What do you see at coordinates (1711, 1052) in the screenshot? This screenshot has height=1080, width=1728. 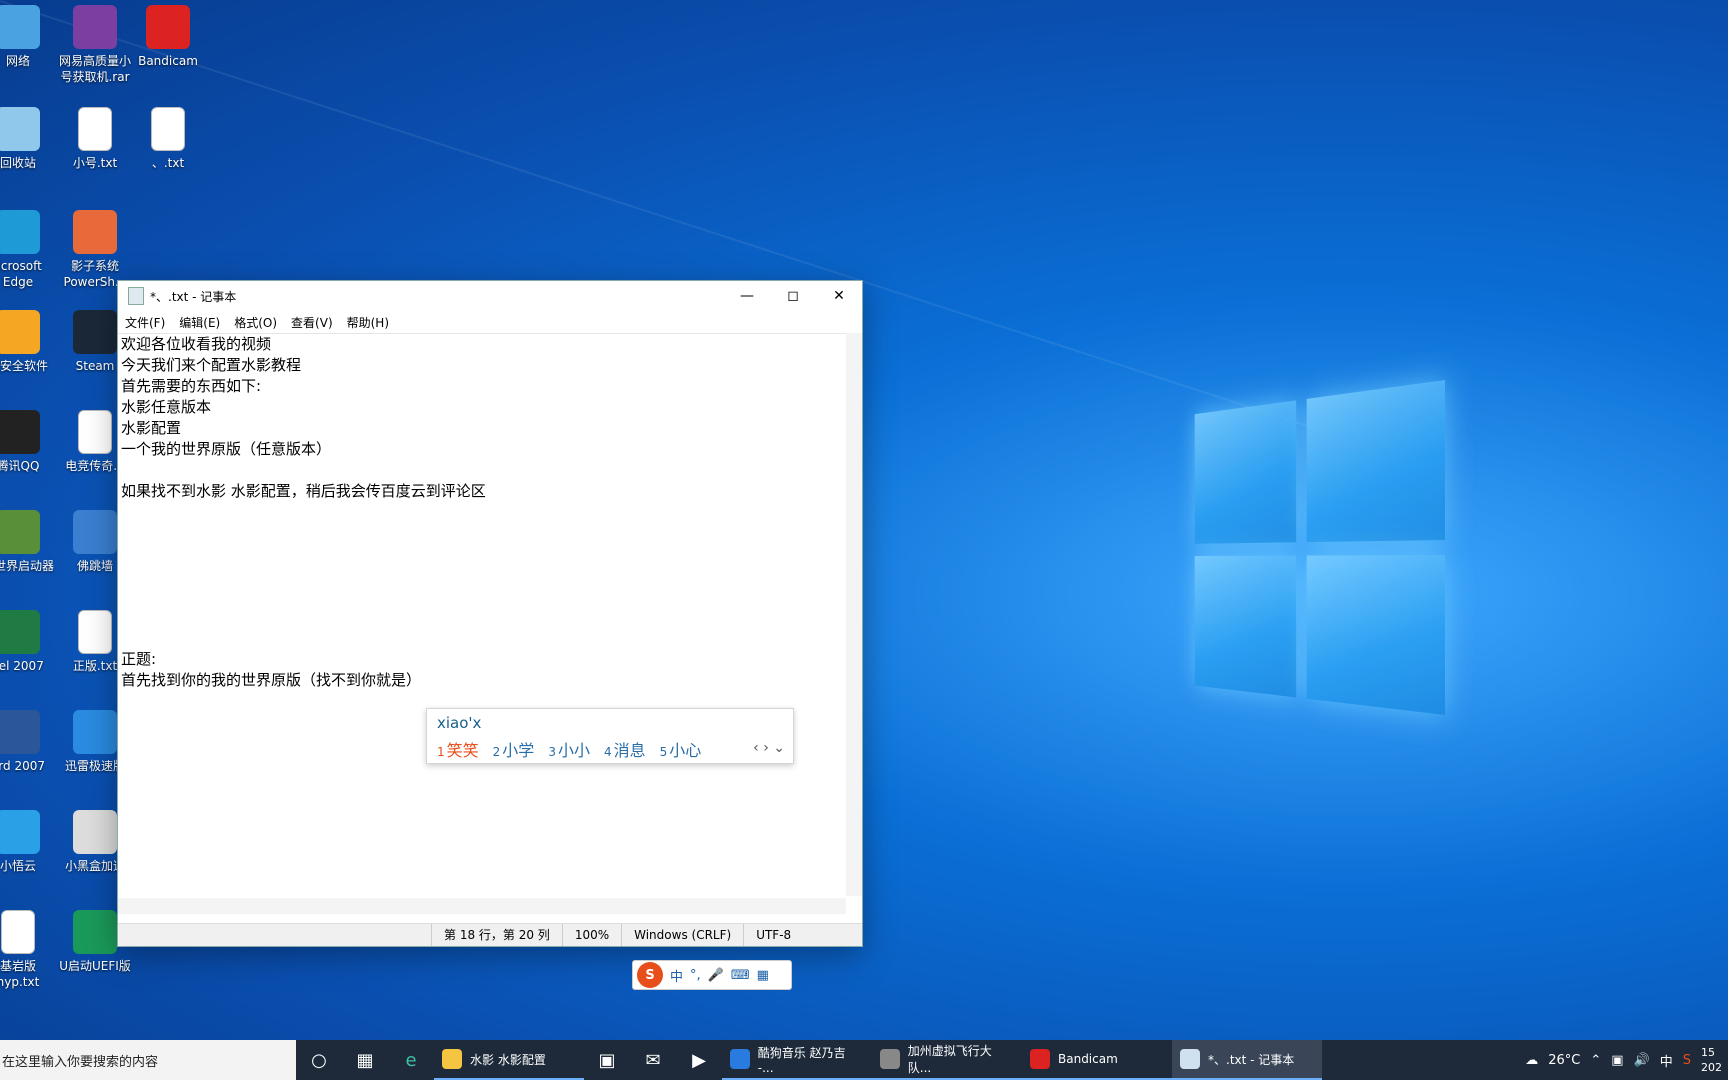 I see `clock-time: 15` at bounding box center [1711, 1052].